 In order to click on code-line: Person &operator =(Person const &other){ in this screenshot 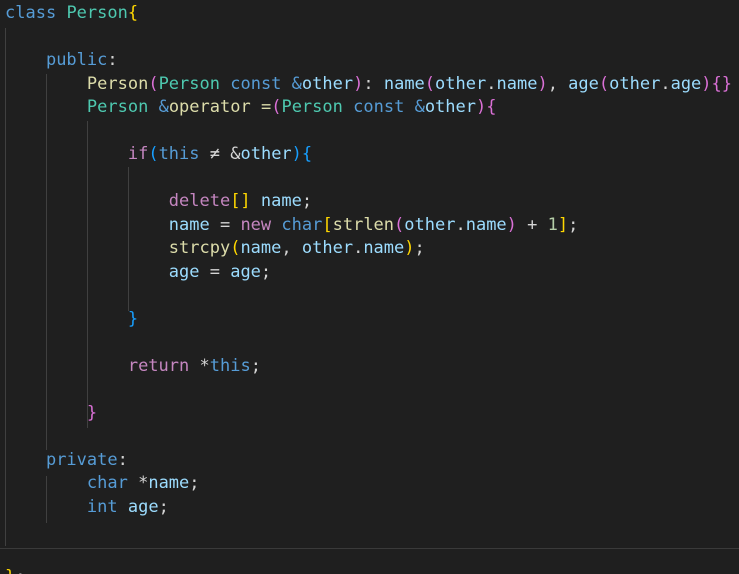, I will do `click(251, 107)`.